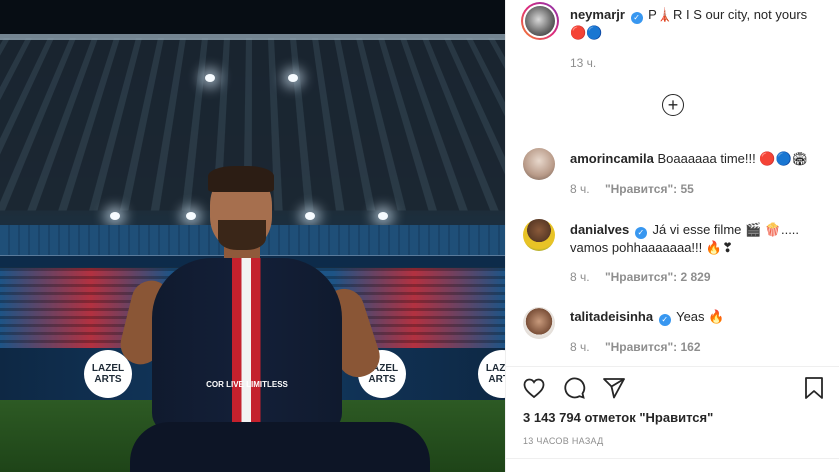 This screenshot has width=839, height=472. I want to click on heart-icon, so click(534, 388).